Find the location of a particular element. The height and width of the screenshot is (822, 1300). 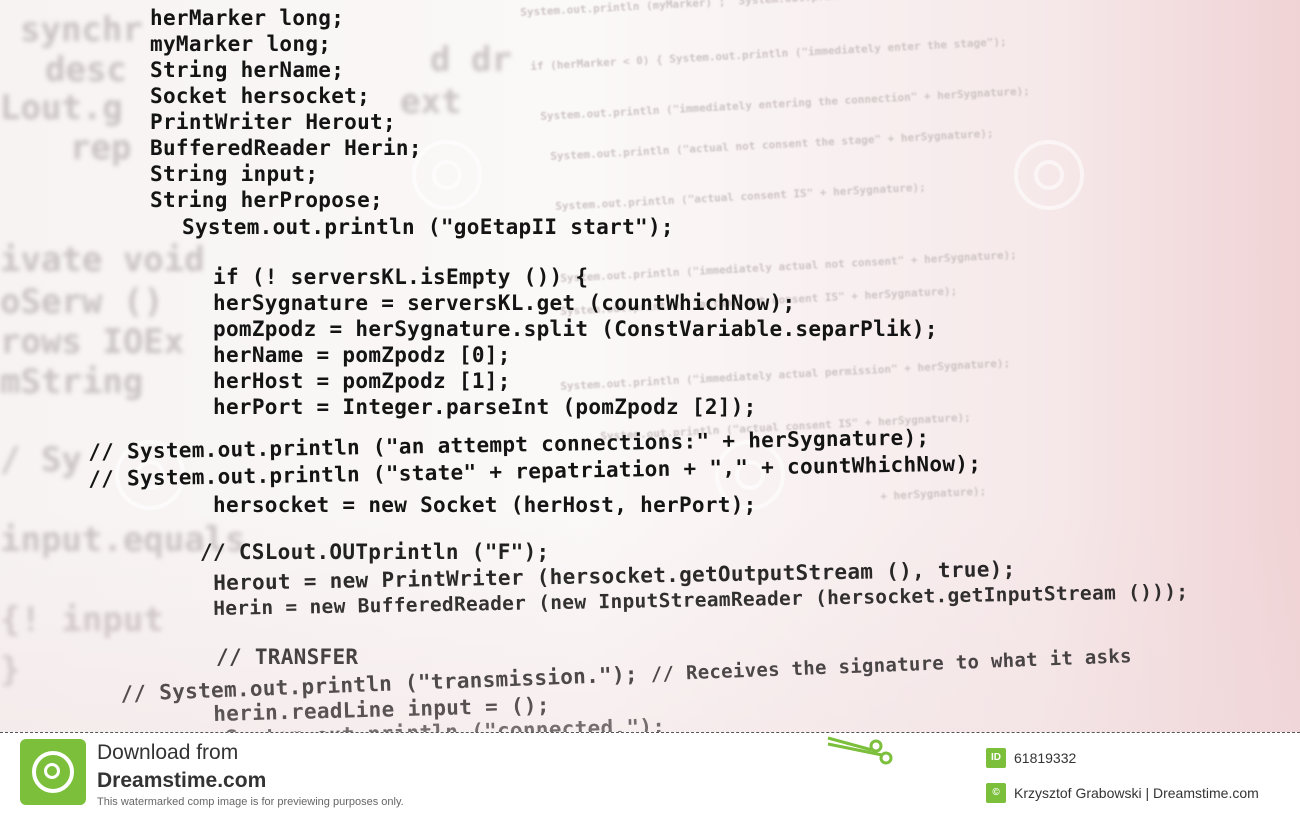

code-line: herMarker long; is located at coordinates (247, 18).